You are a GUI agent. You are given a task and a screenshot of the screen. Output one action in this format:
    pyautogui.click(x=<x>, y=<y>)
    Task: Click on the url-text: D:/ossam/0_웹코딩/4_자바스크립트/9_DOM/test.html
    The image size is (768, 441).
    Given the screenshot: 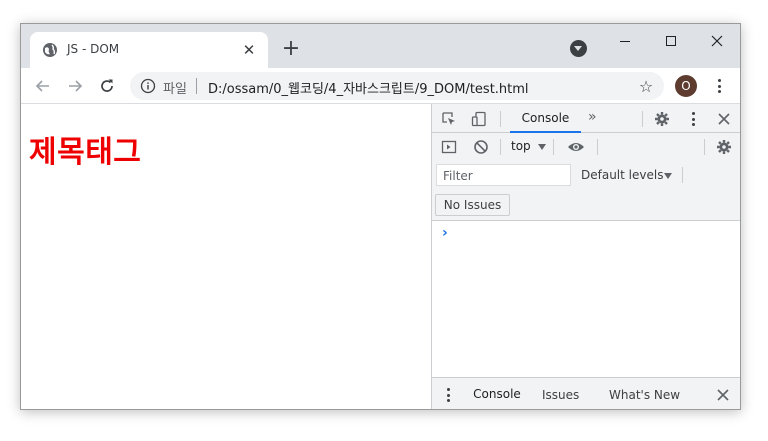 What is the action you would take?
    pyautogui.click(x=368, y=87)
    